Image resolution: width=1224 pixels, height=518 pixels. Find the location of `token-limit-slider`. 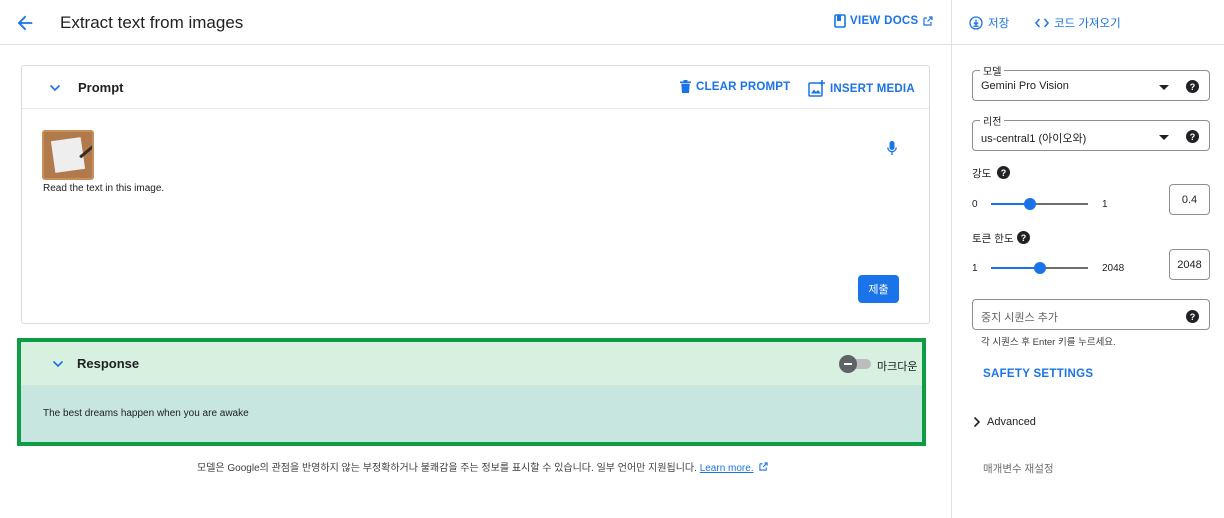

token-limit-slider is located at coordinates (1039, 268).